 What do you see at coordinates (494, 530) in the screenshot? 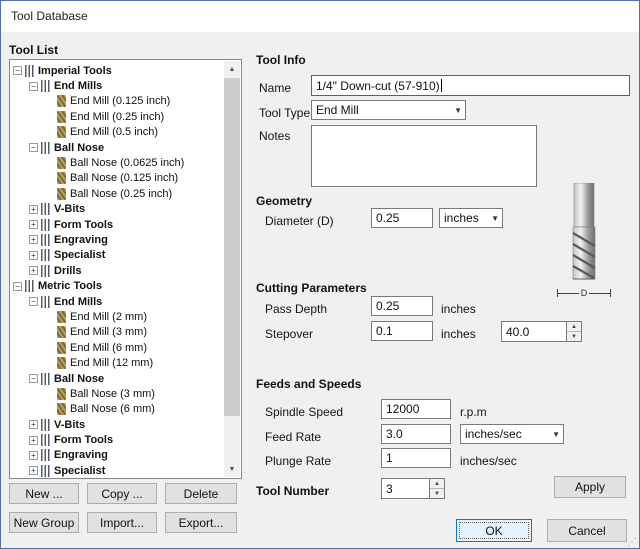
I see `ok-button: OK` at bounding box center [494, 530].